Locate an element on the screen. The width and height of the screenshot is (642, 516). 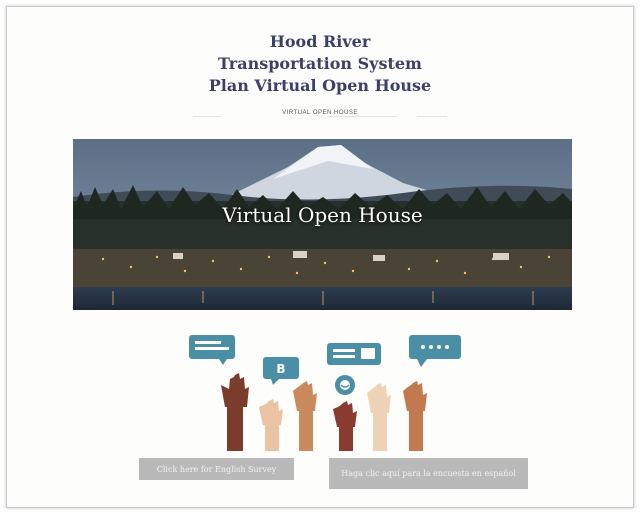
english-survey-button: Click here for English Survey is located at coordinates (216, 469).